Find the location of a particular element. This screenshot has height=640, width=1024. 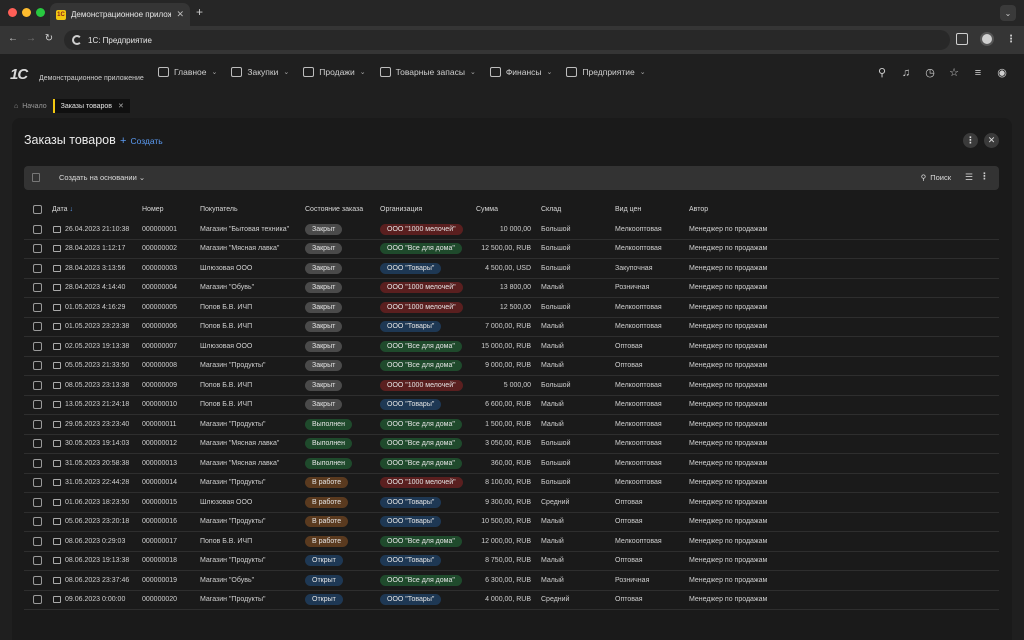

col-header-sum: Сумма is located at coordinates (487, 209).